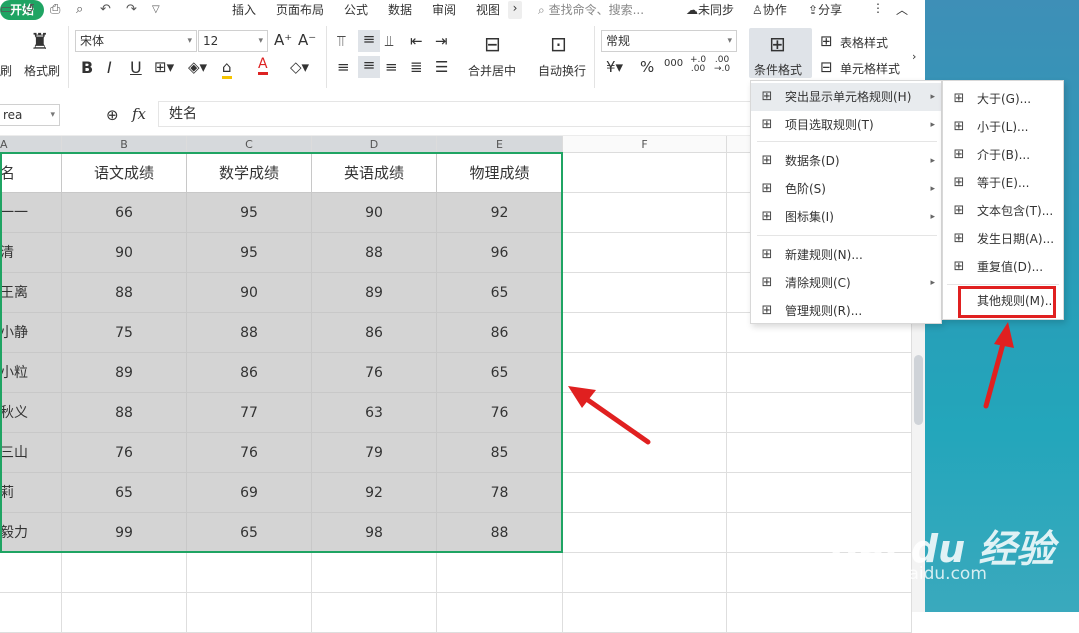 The image size is (1079, 633). Describe the element at coordinates (908, 574) in the screenshot. I see `watermark-url: jingyan.baidu.com` at that location.